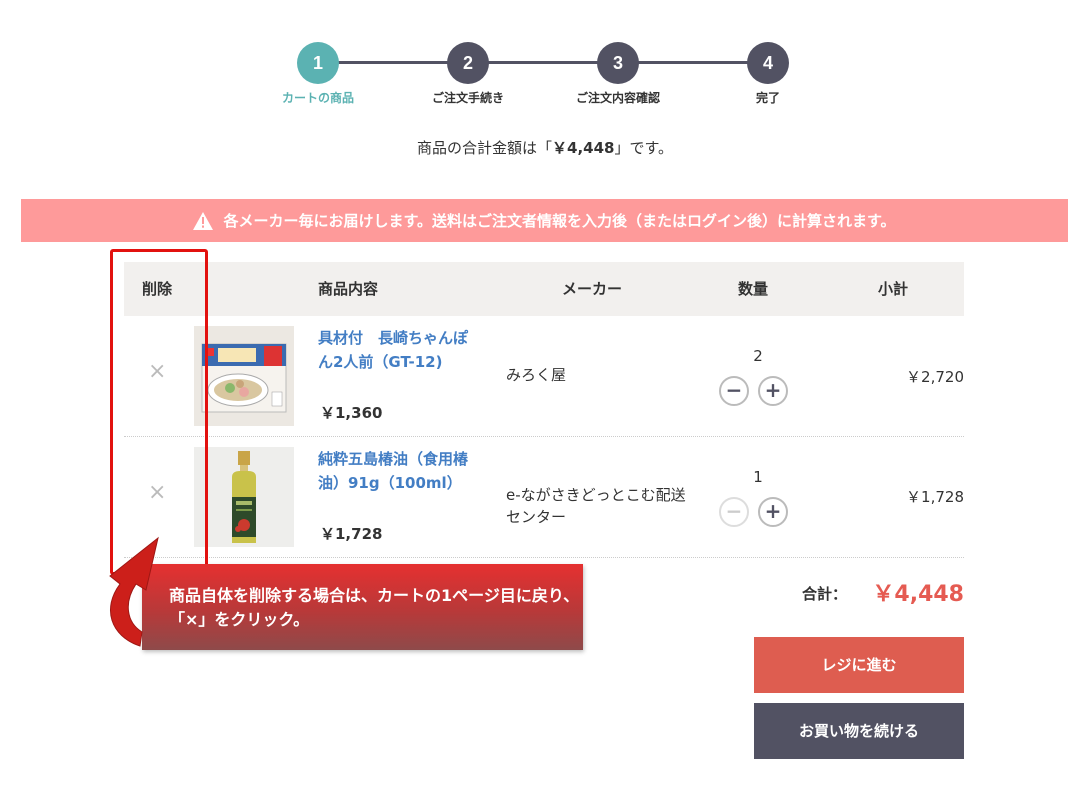 This screenshot has height=800, width=1090. I want to click on checkout-button: レジに進む, so click(859, 665).